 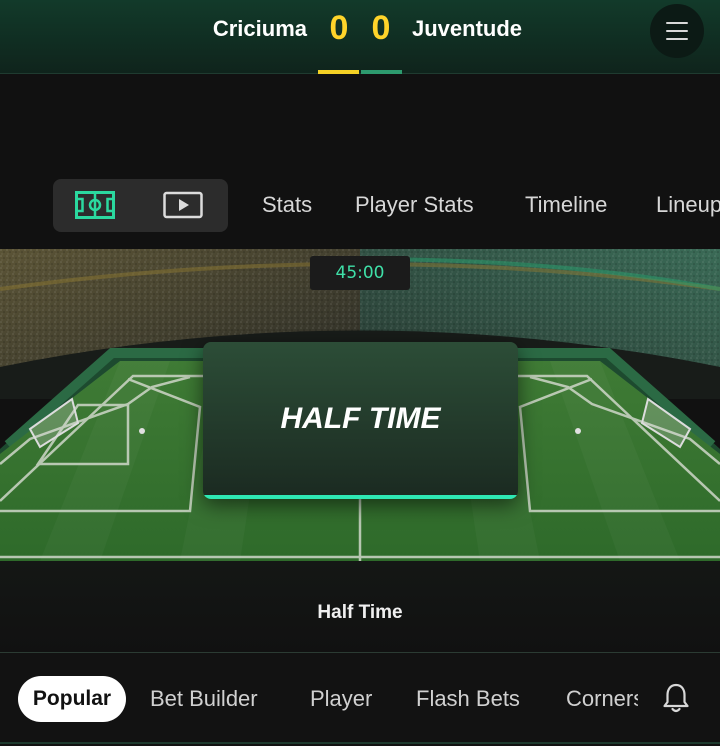 What do you see at coordinates (204, 699) in the screenshot?
I see `market-tab-bet-builder: Bet Builder` at bounding box center [204, 699].